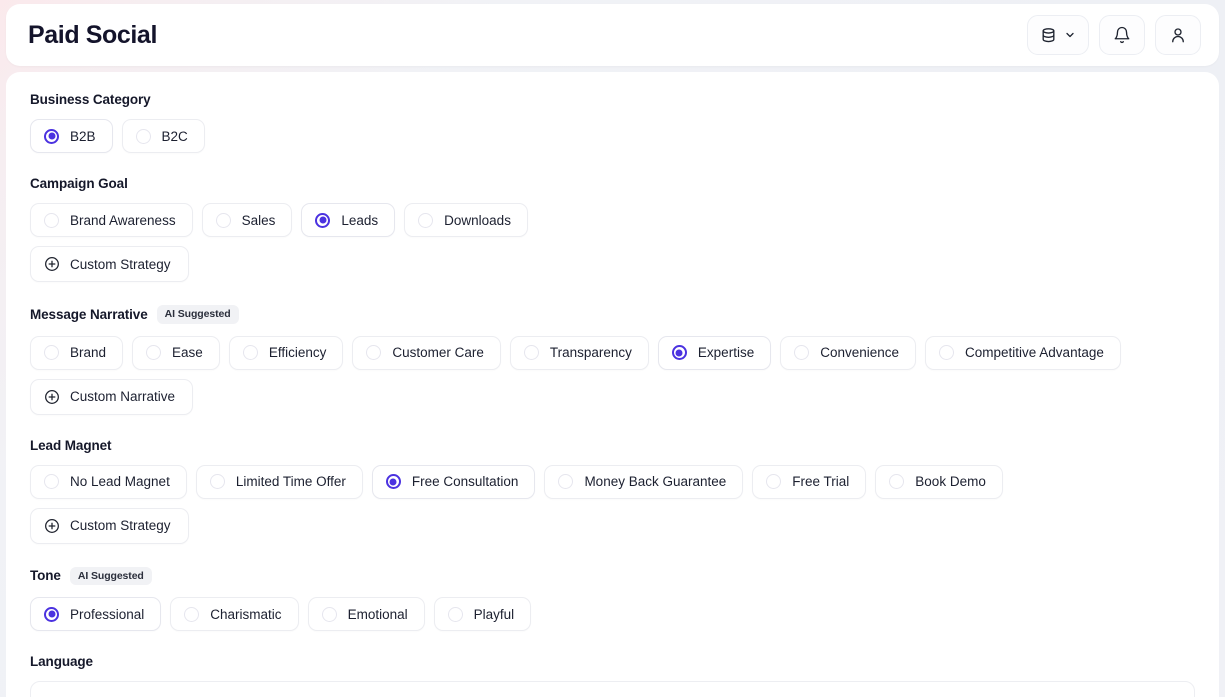 The height and width of the screenshot is (697, 1225). I want to click on option-chip: Brand, so click(77, 352).